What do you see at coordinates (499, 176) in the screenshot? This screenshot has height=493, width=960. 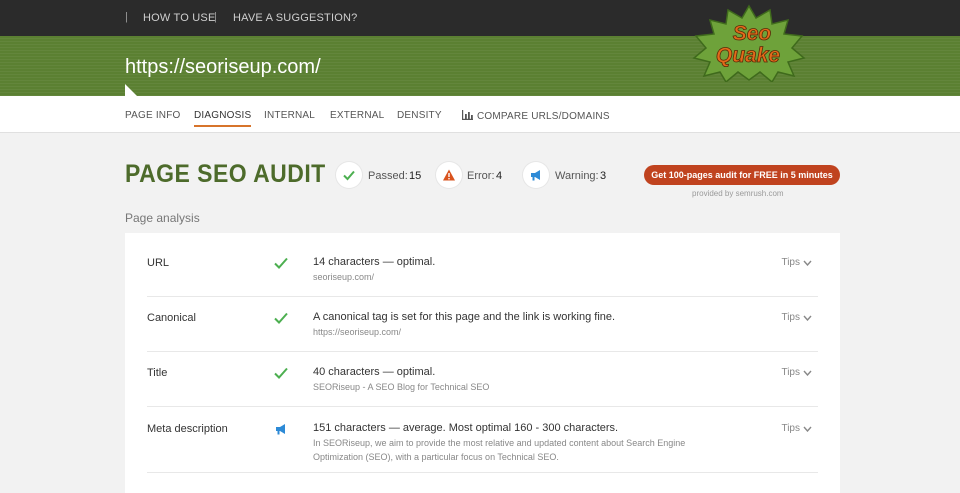 I see `error-count: 4` at bounding box center [499, 176].